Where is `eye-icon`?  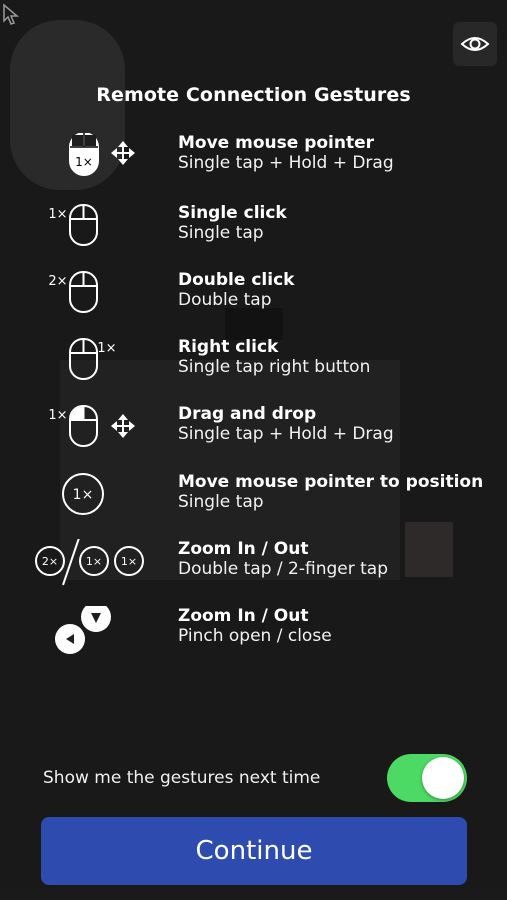 eye-icon is located at coordinates (475, 44).